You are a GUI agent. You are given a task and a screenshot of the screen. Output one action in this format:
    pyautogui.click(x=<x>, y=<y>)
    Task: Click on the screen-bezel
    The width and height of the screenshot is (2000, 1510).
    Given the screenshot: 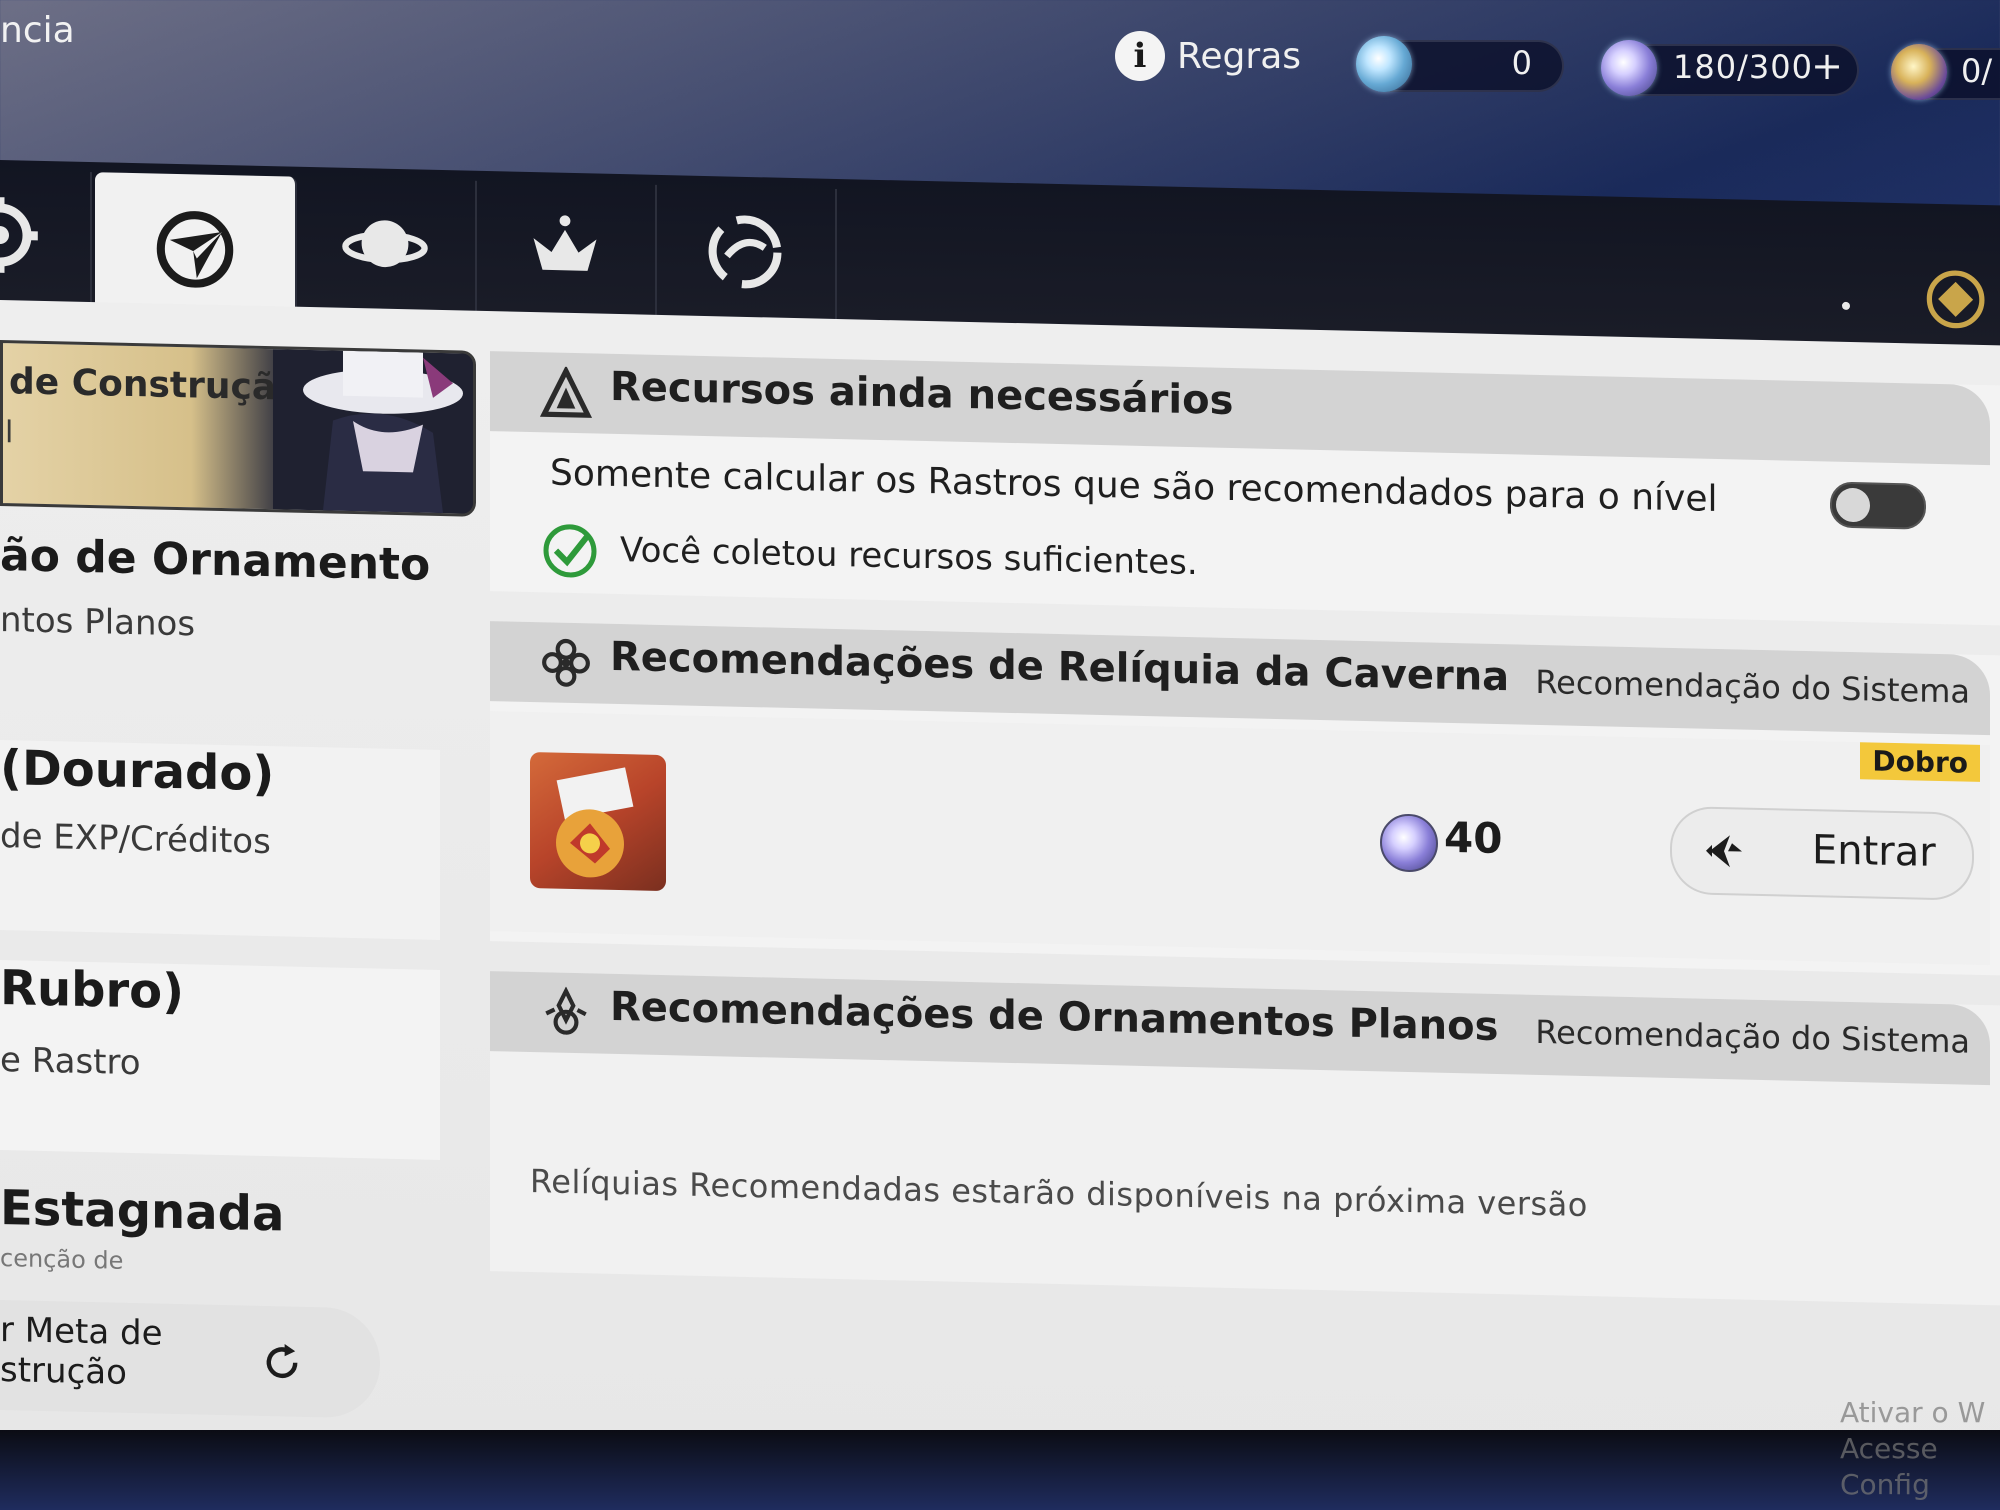 What is the action you would take?
    pyautogui.click(x=1000, y=1470)
    